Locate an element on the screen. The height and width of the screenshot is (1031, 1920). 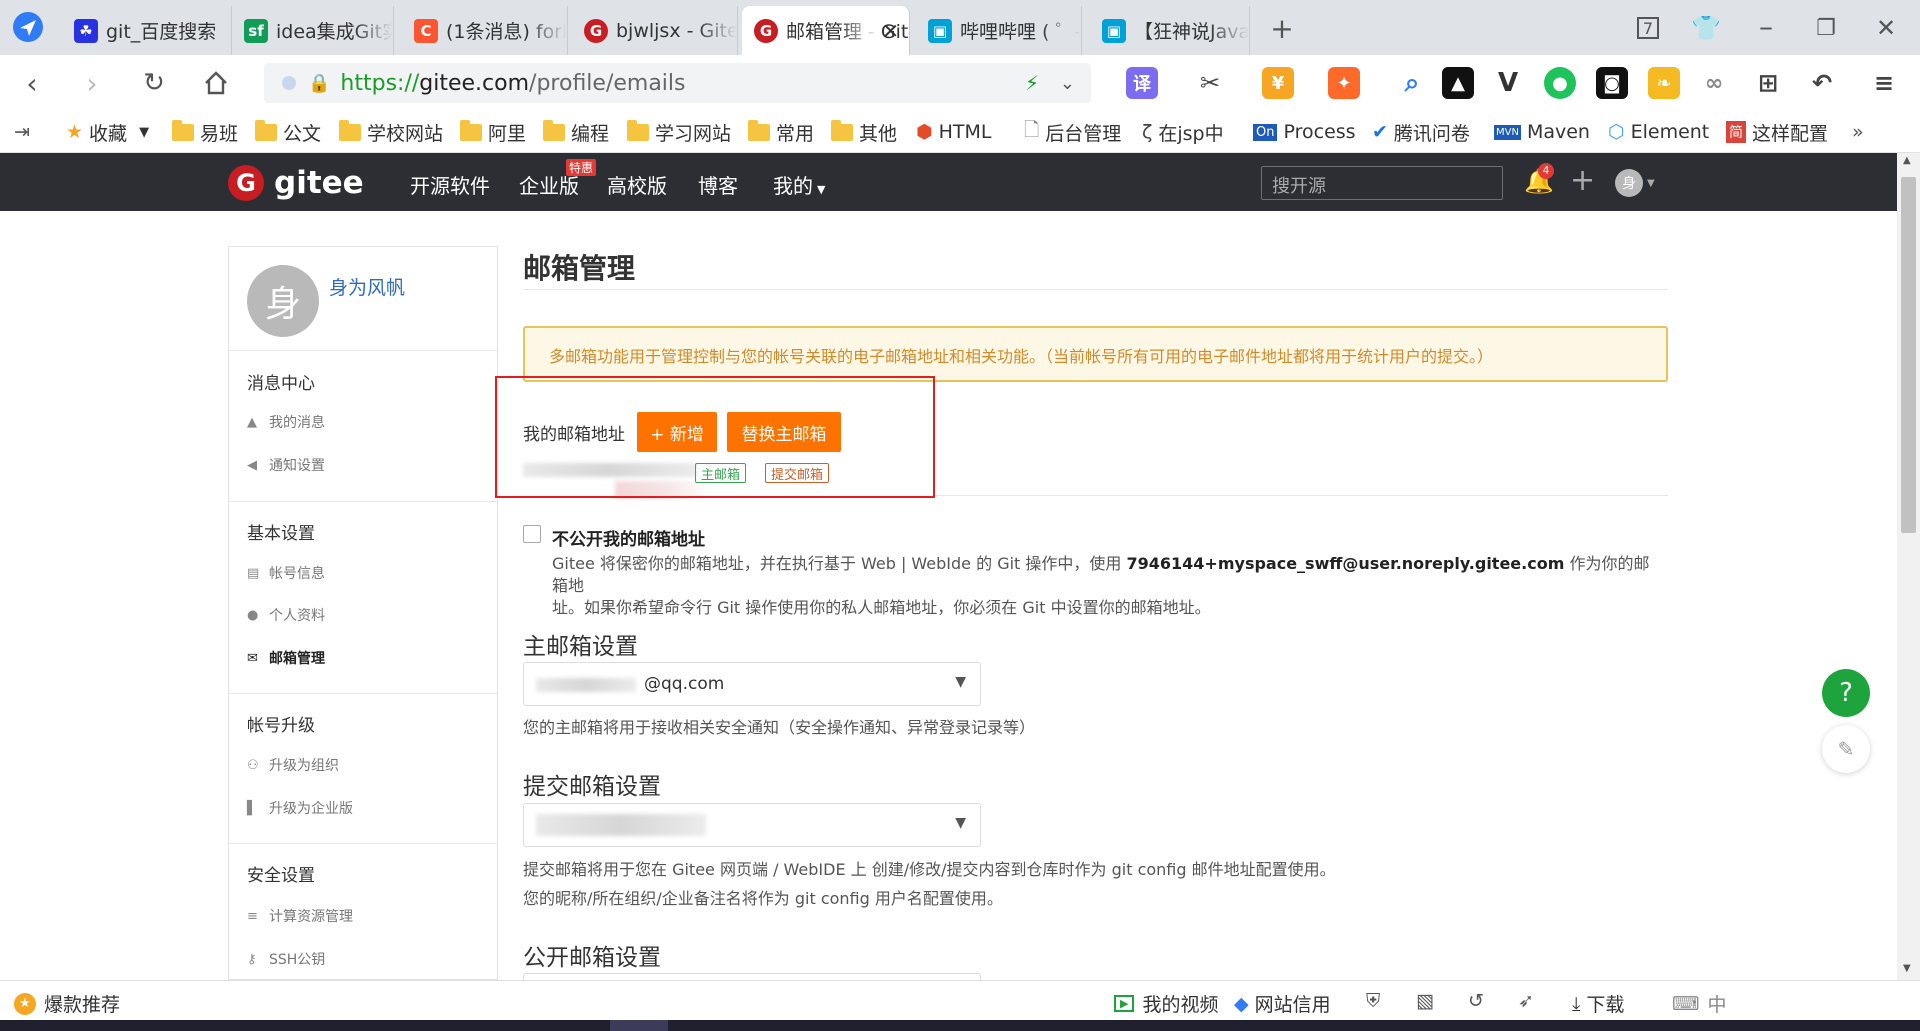
green-app-icon: ● is located at coordinates (1560, 83).